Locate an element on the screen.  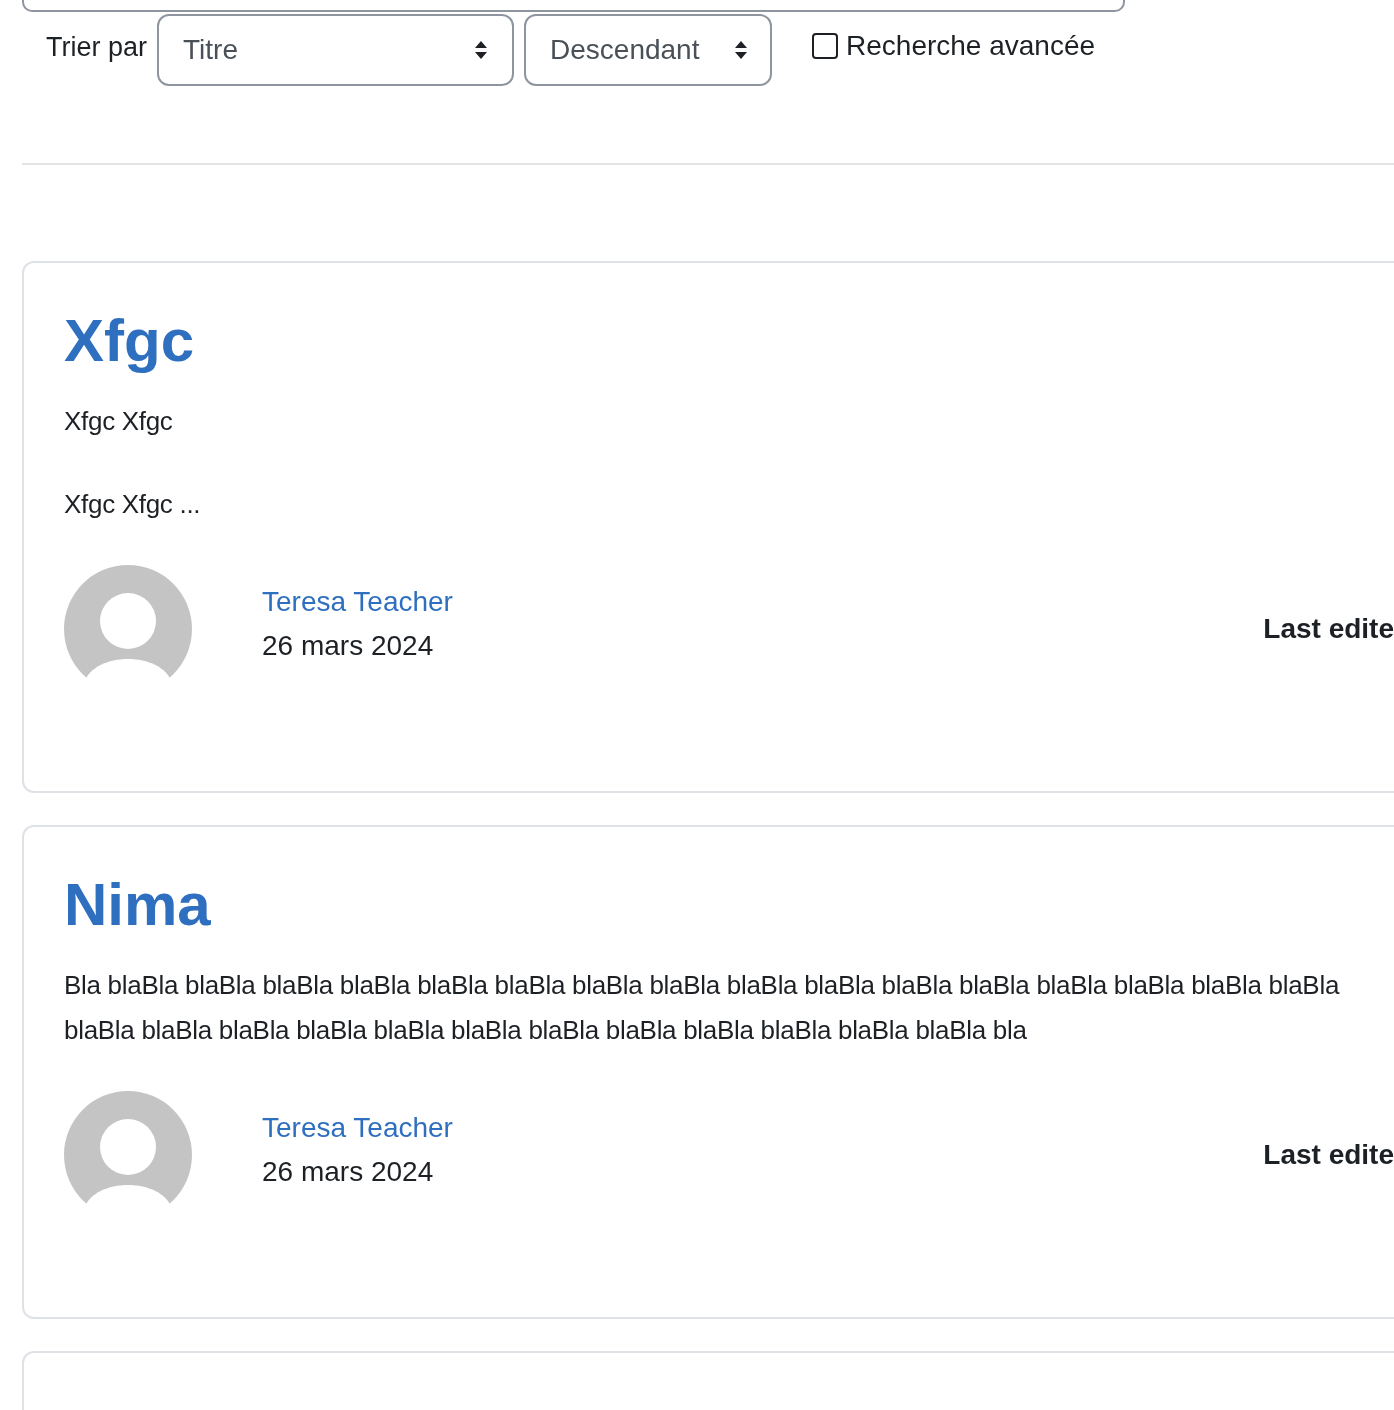
entry-text: Xfgc Xfgc is located at coordinates (119, 421).